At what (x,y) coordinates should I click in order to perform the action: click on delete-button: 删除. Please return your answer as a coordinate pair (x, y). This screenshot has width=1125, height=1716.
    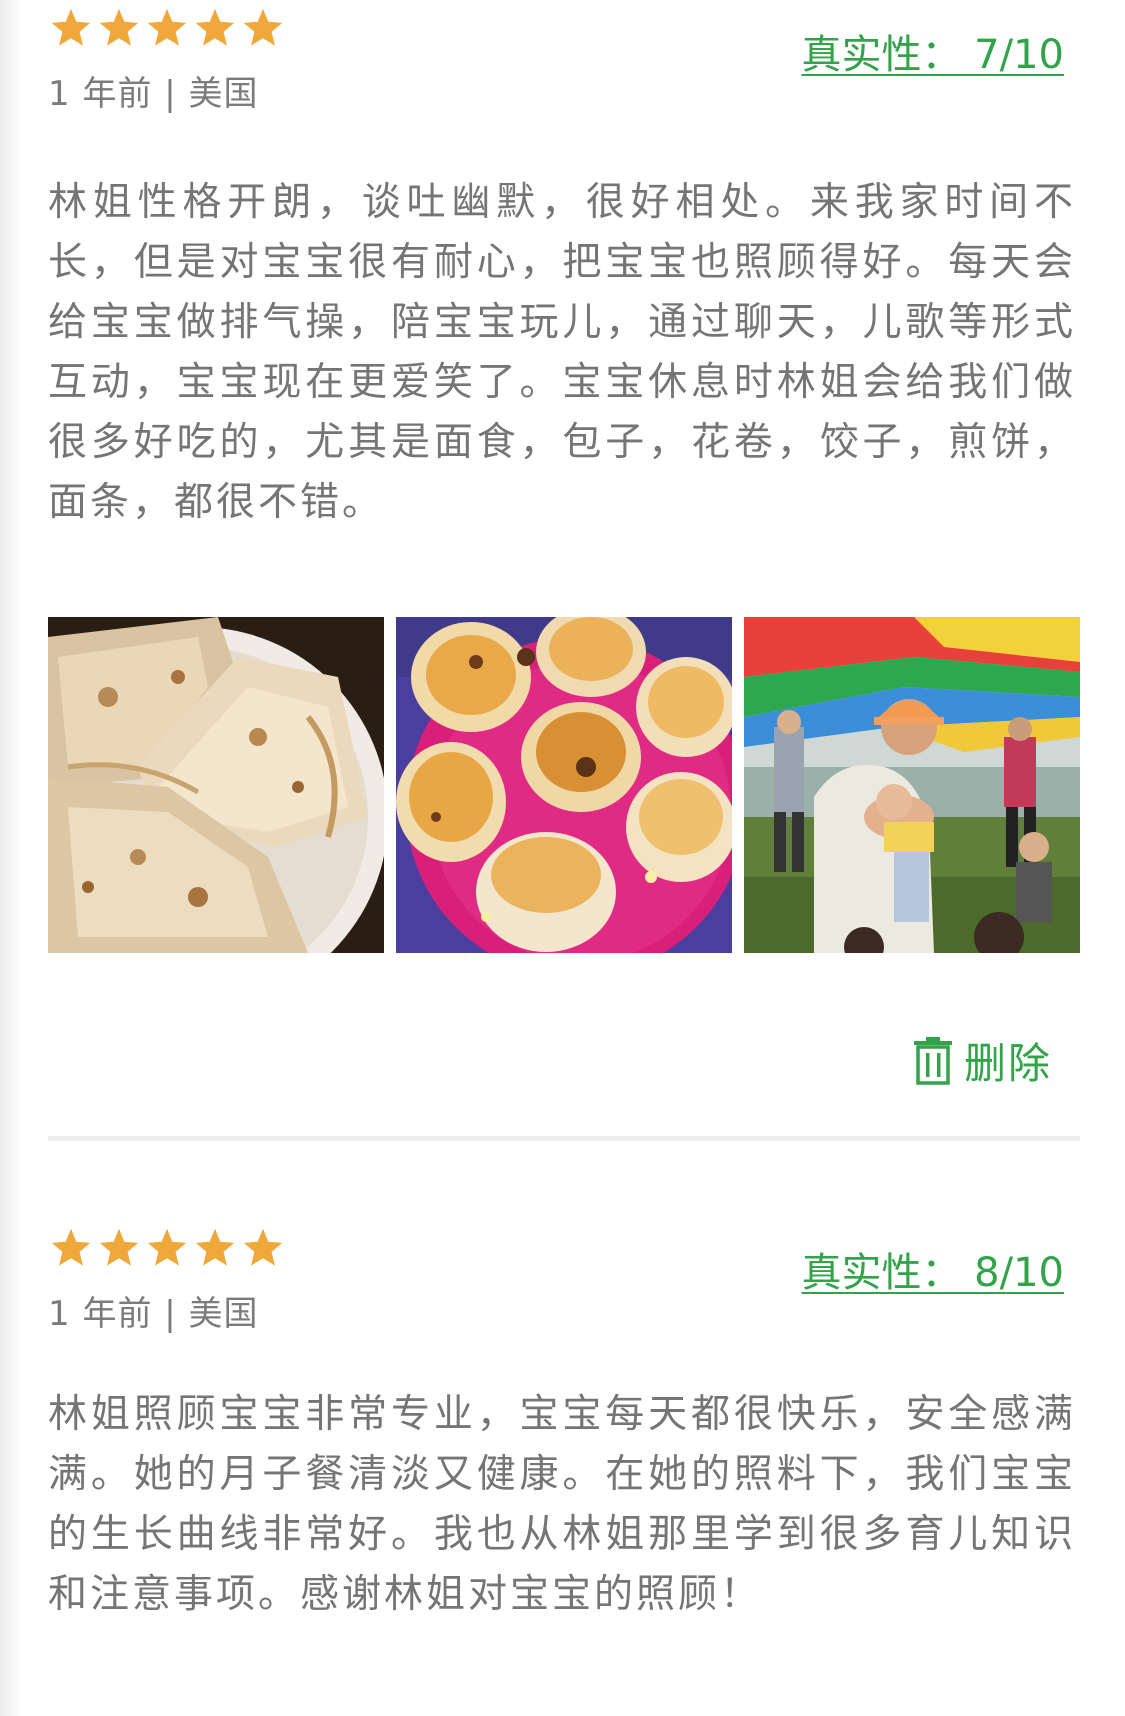
    Looking at the image, I should click on (982, 1060).